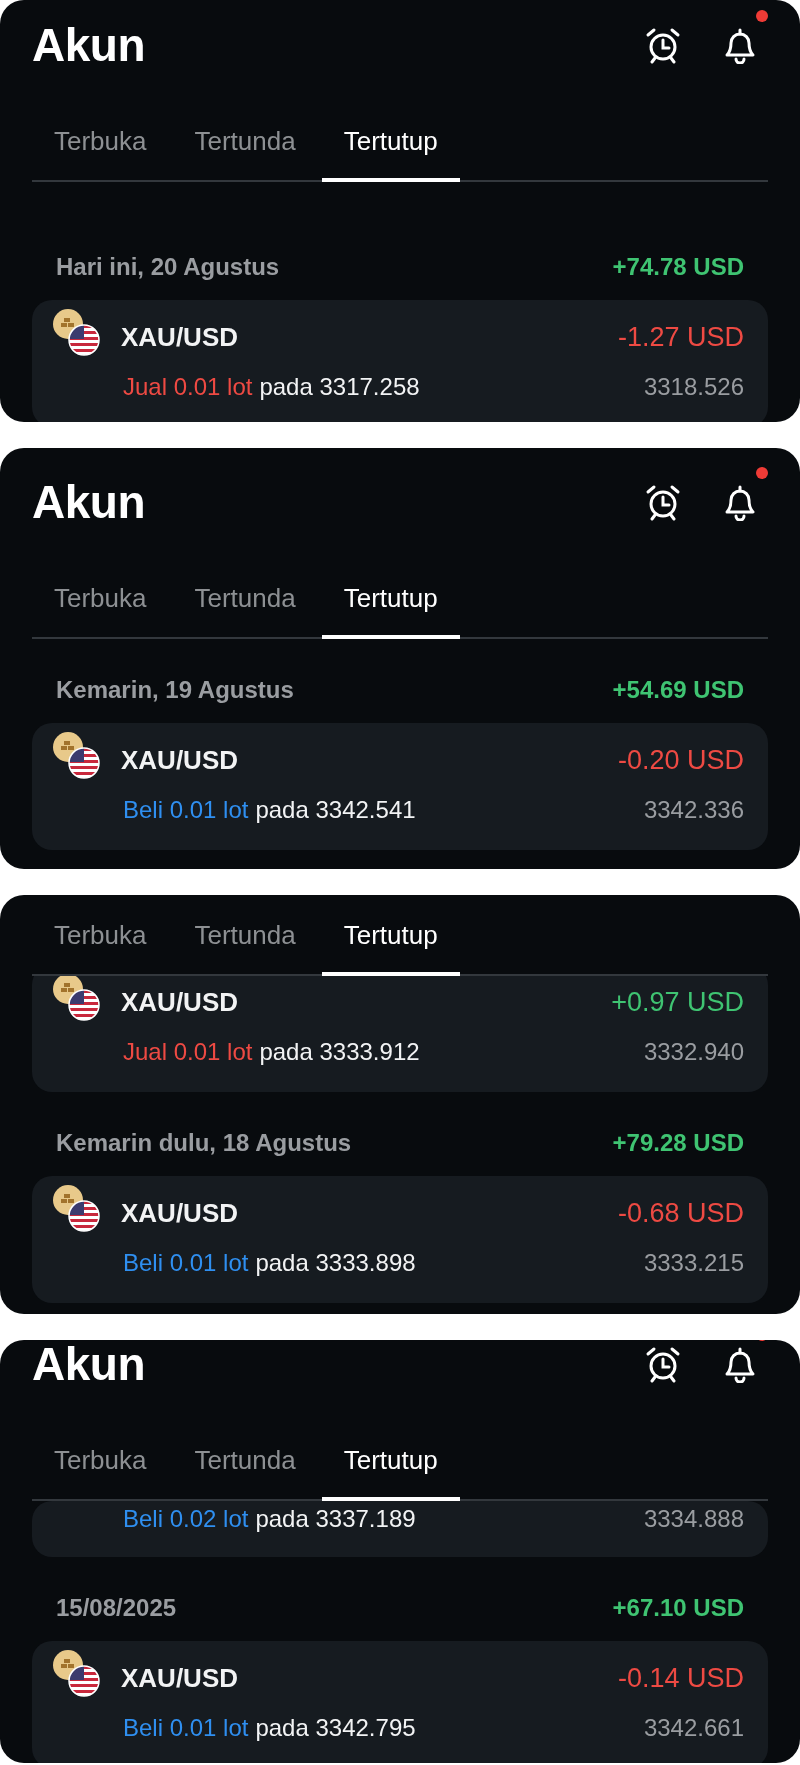 This screenshot has width=800, height=1765. I want to click on close-price: 3318.526, so click(693, 387).